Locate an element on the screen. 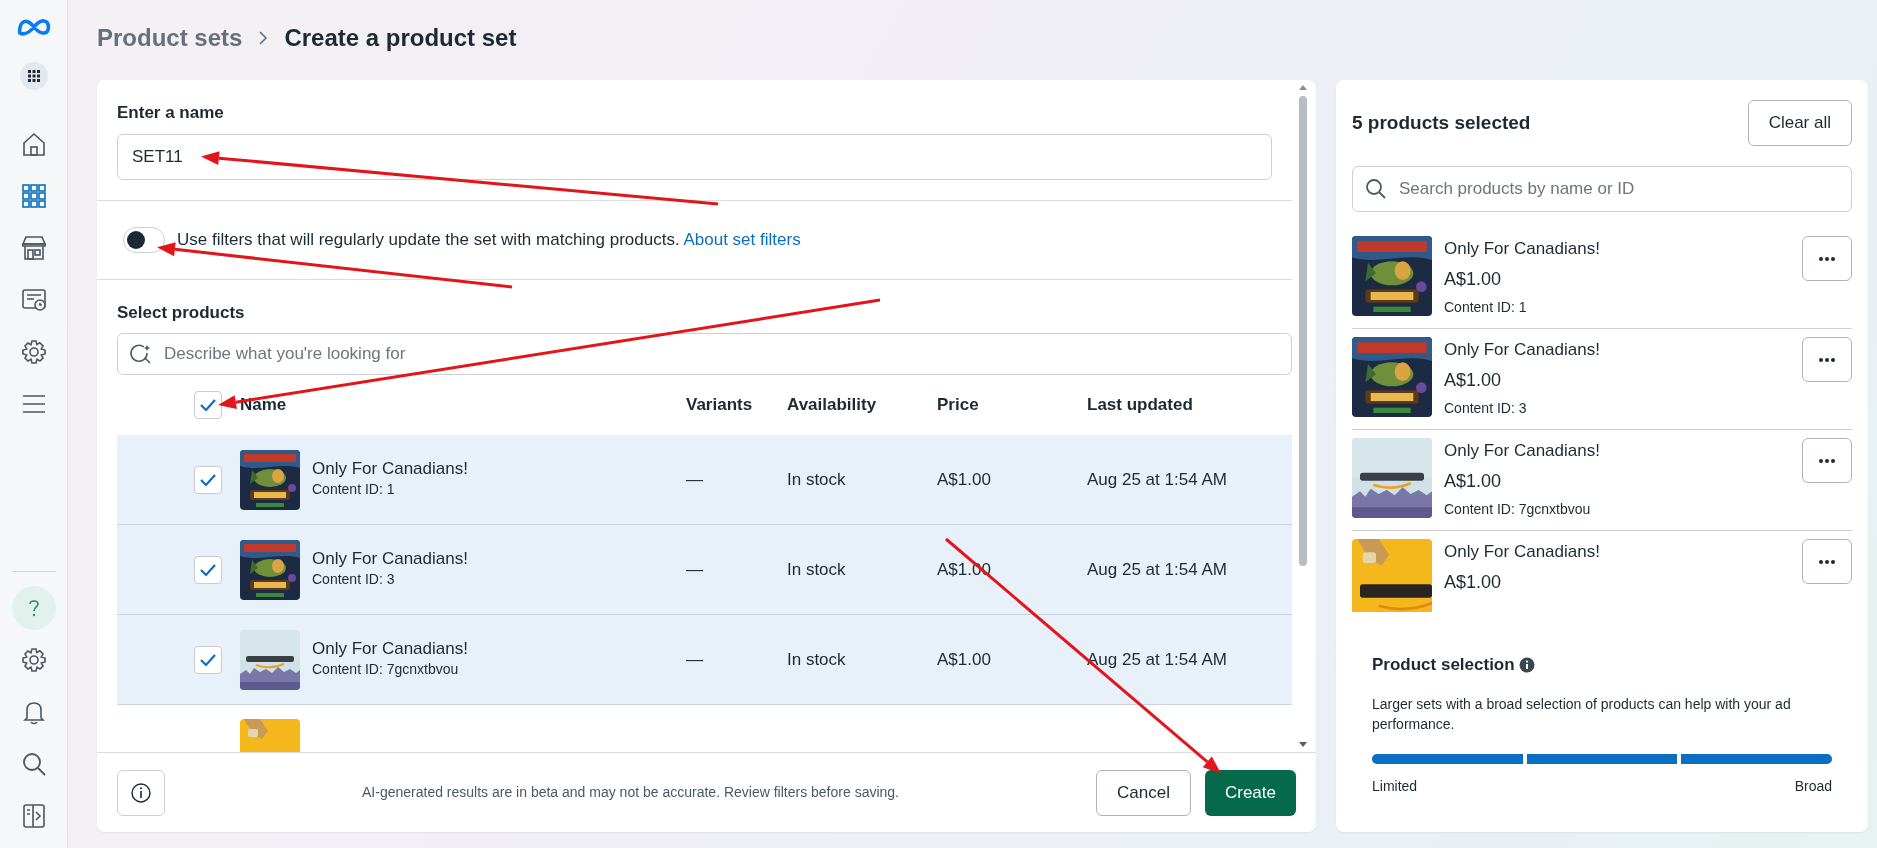  ai-search-icon is located at coordinates (141, 354).